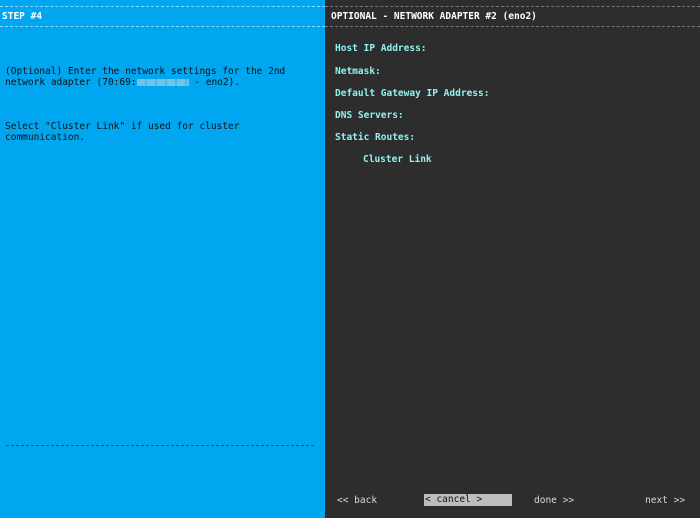  What do you see at coordinates (512, 6) in the screenshot?
I see `form-top-divider` at bounding box center [512, 6].